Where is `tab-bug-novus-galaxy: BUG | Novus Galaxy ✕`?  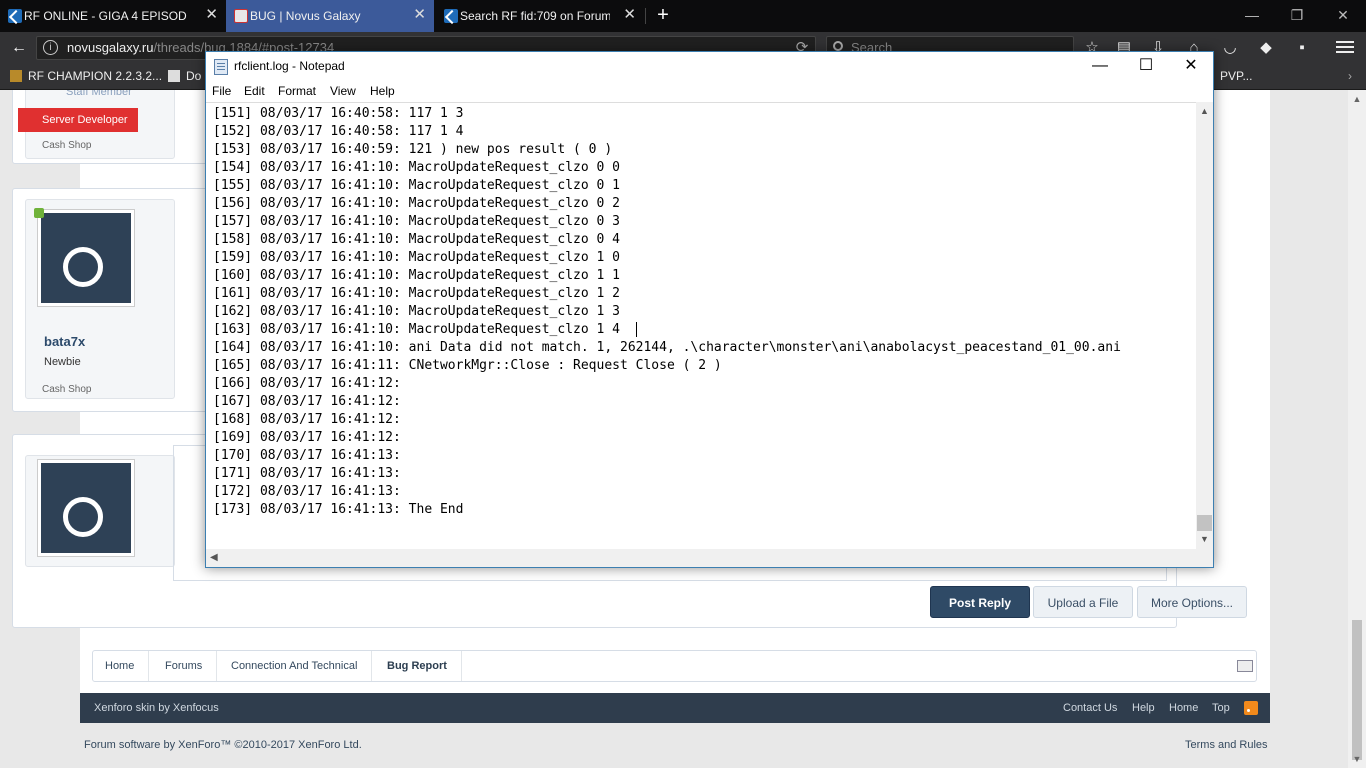 tab-bug-novus-galaxy: BUG | Novus Galaxy ✕ is located at coordinates (330, 16).